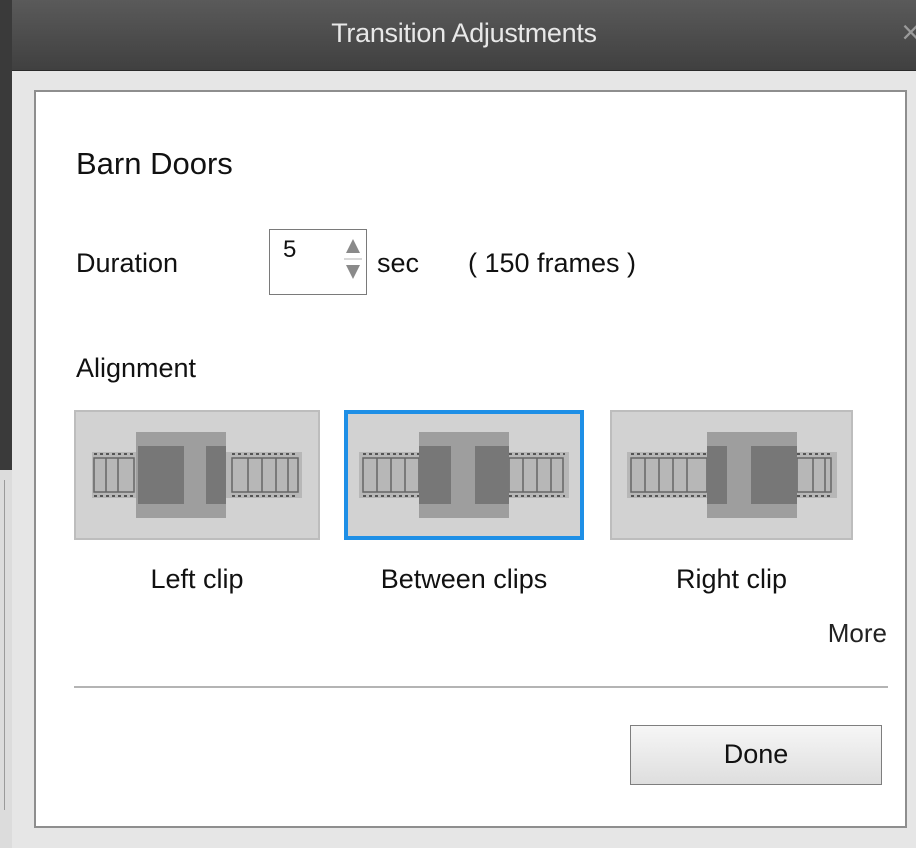 The width and height of the screenshot is (916, 848). Describe the element at coordinates (481, 687) in the screenshot. I see `divider` at that location.